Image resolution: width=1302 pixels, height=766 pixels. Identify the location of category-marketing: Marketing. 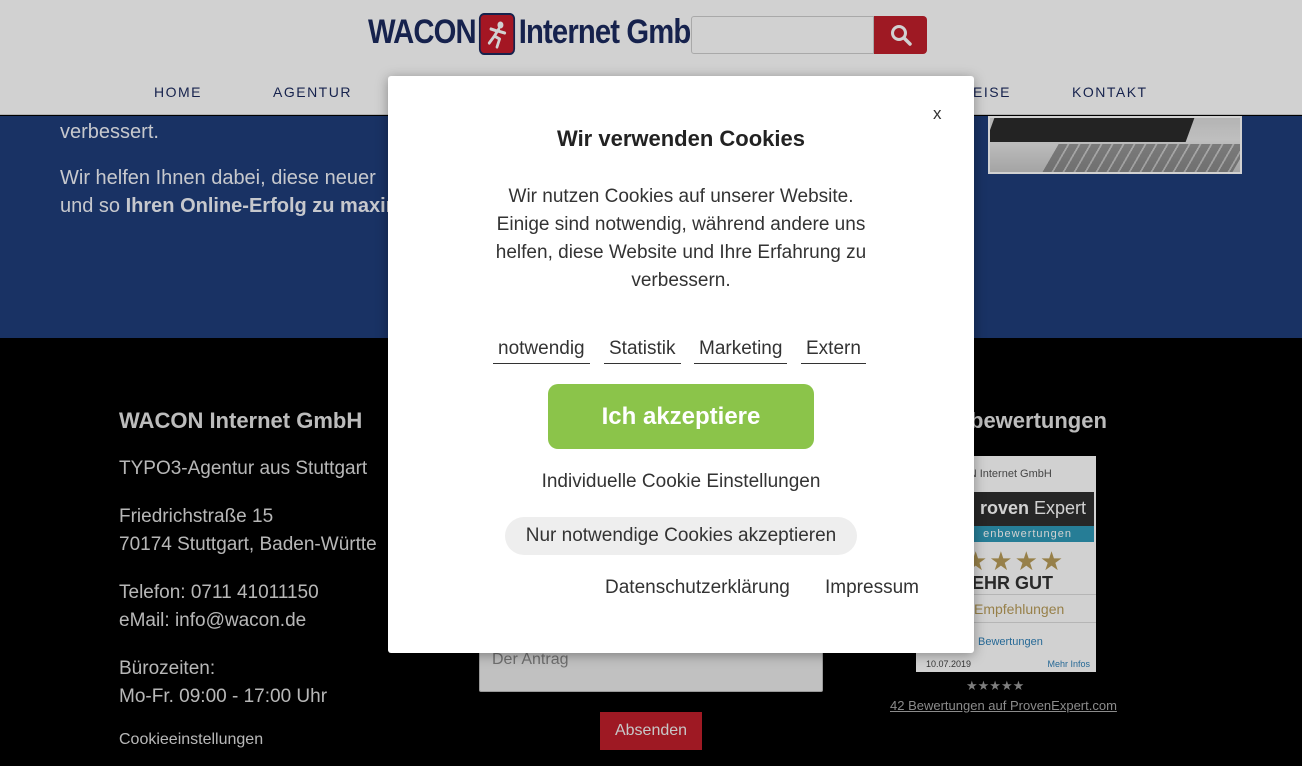
(741, 351).